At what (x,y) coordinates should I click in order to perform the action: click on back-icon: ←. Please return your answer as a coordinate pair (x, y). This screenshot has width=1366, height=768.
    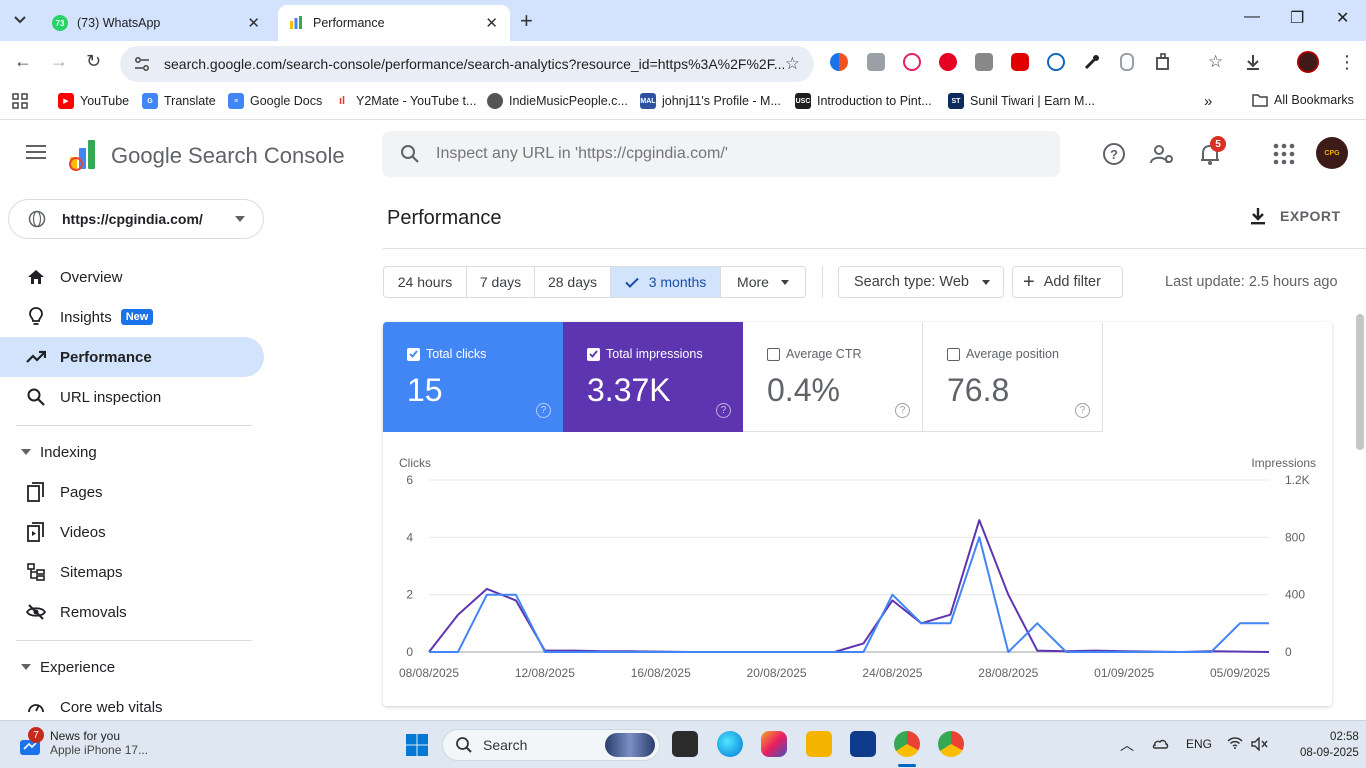
    Looking at the image, I should click on (23, 61).